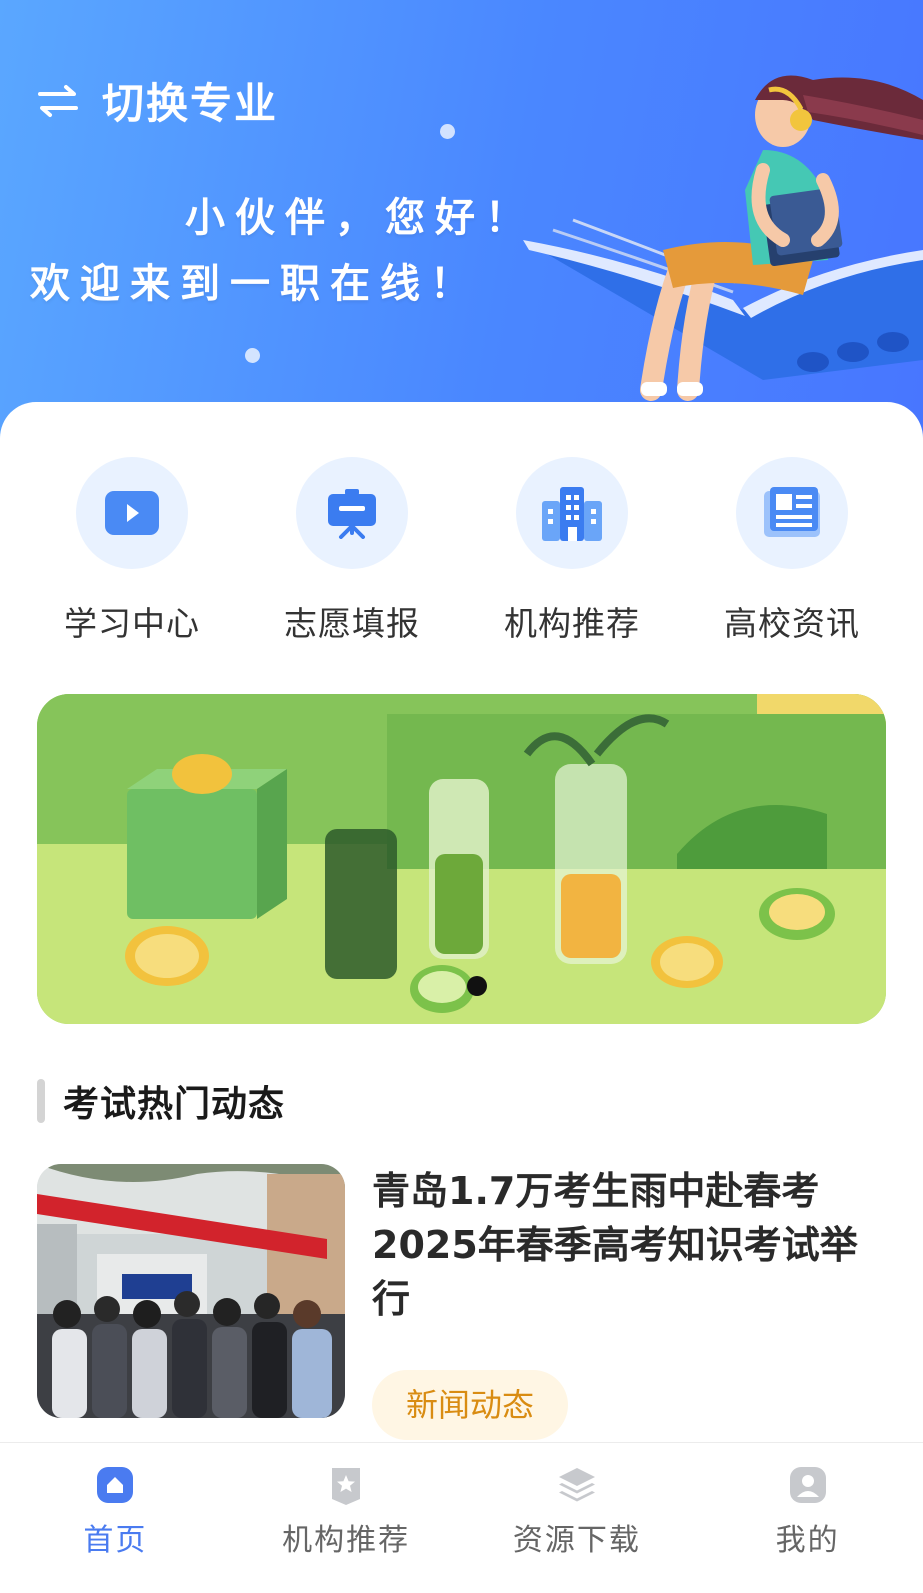 This screenshot has width=923, height=1593. Describe the element at coordinates (615, 1245) in the screenshot. I see `news-title: 青岛1.7万考生雨中赴春考 2025年春季高考知识考试举行` at that location.